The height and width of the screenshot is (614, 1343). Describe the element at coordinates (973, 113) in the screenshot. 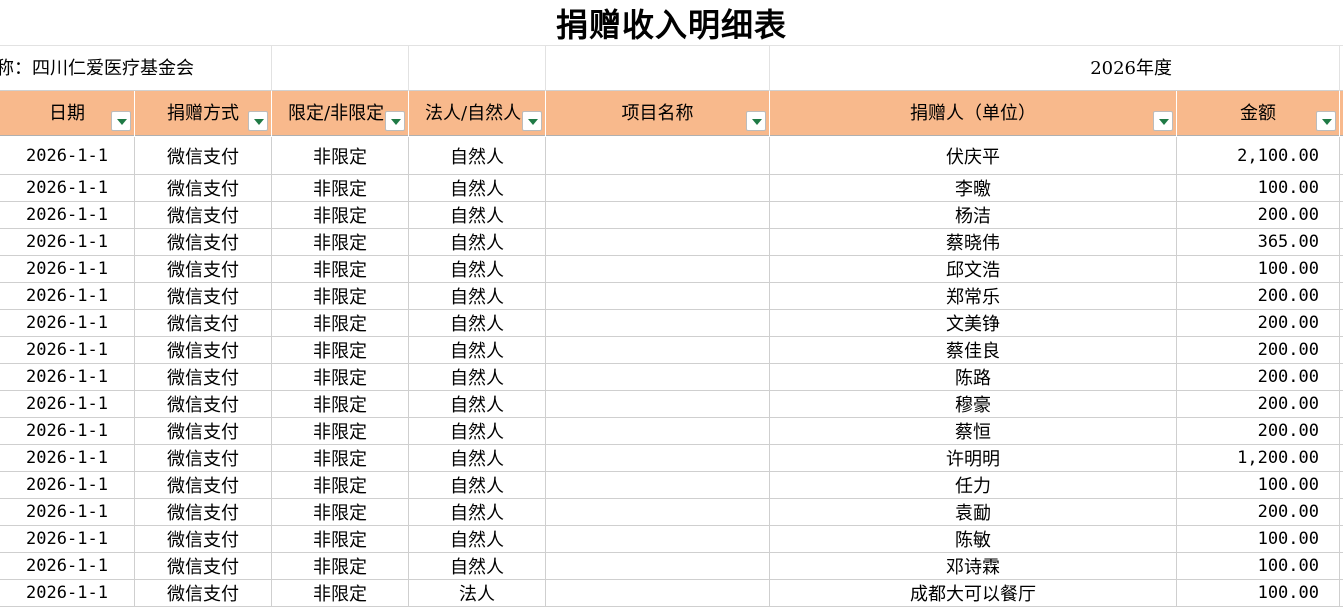

I see `column-header-donor: 捐赠人（单位）` at that location.